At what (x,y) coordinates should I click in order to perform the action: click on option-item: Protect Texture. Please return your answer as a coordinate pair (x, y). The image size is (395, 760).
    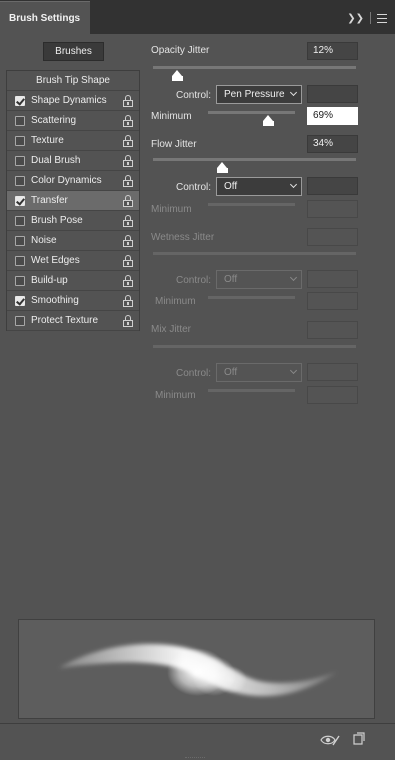
    Looking at the image, I should click on (73, 321).